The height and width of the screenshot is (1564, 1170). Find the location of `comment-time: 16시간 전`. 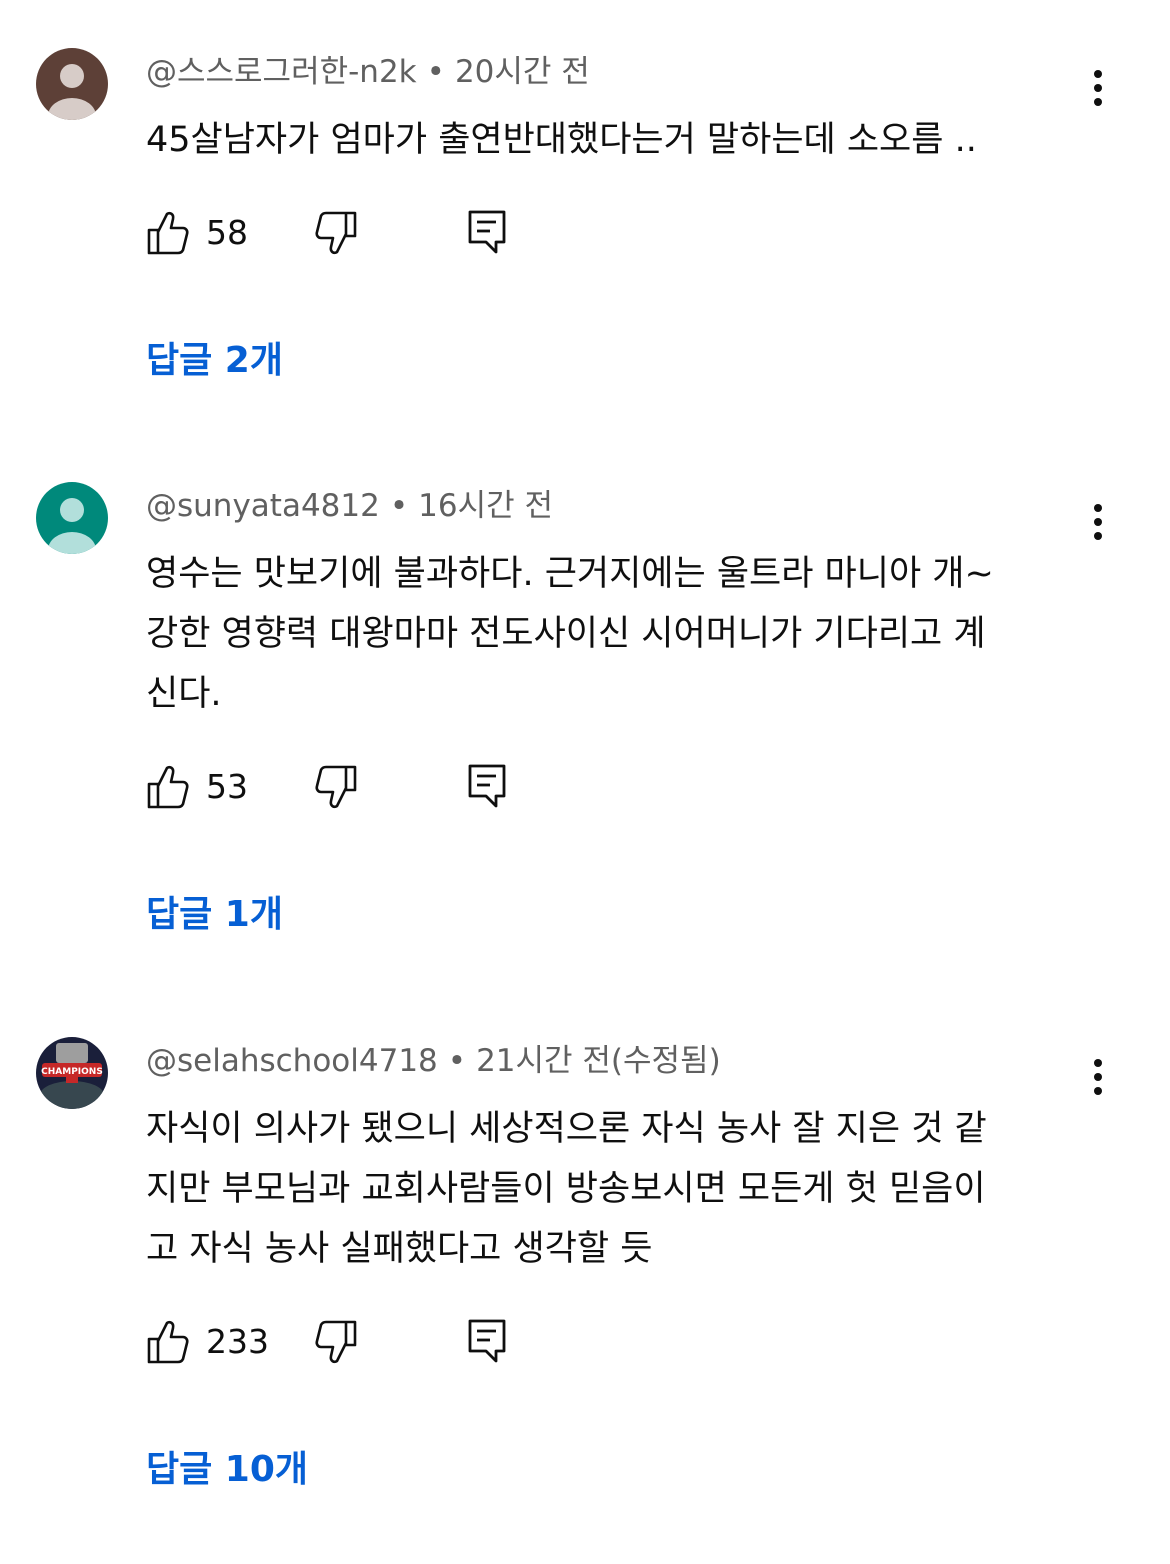

comment-time: 16시간 전 is located at coordinates (486, 506).